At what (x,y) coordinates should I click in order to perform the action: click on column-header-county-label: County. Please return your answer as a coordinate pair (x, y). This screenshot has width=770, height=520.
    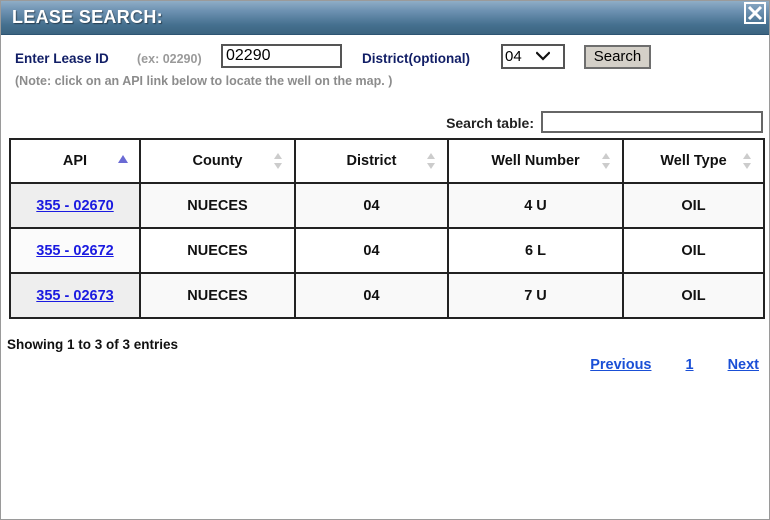
    Looking at the image, I should click on (217, 161).